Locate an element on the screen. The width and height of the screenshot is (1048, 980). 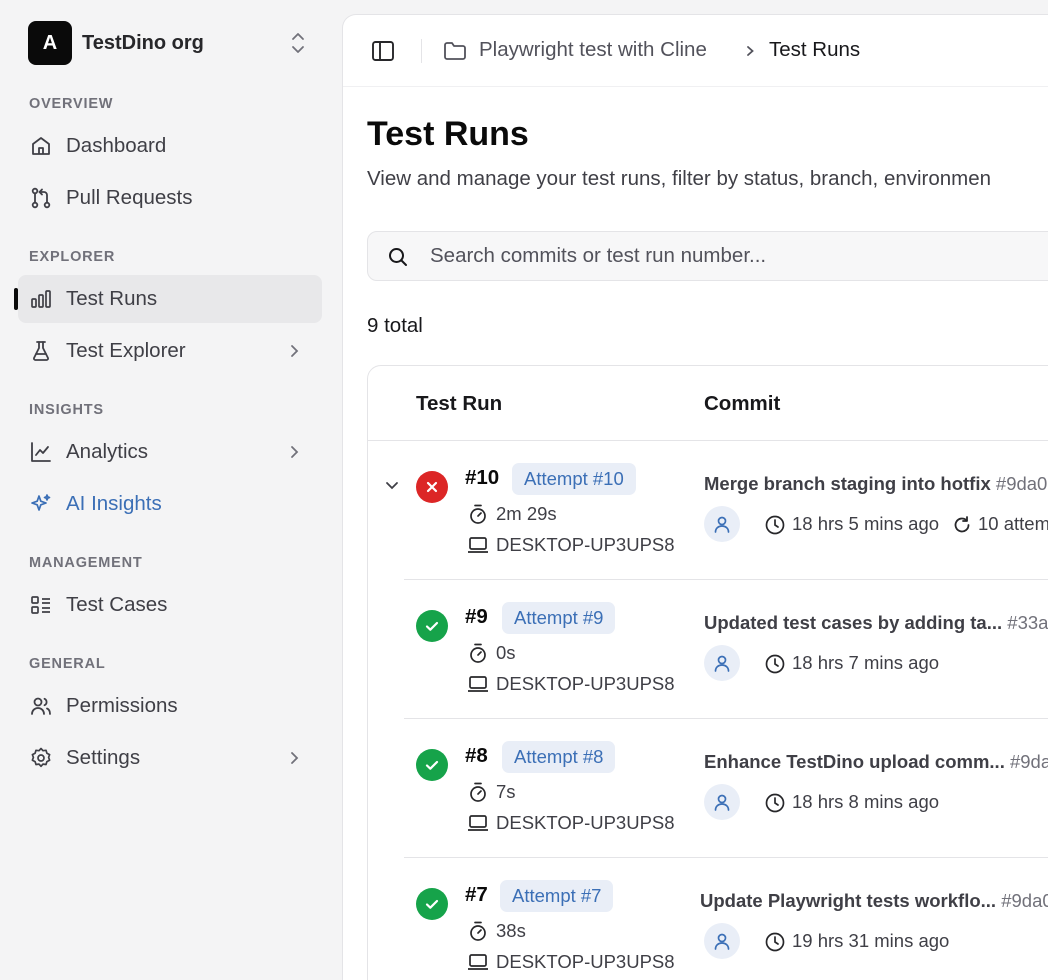
run-time: 18 hrs 7 mins ago is located at coordinates (866, 662).